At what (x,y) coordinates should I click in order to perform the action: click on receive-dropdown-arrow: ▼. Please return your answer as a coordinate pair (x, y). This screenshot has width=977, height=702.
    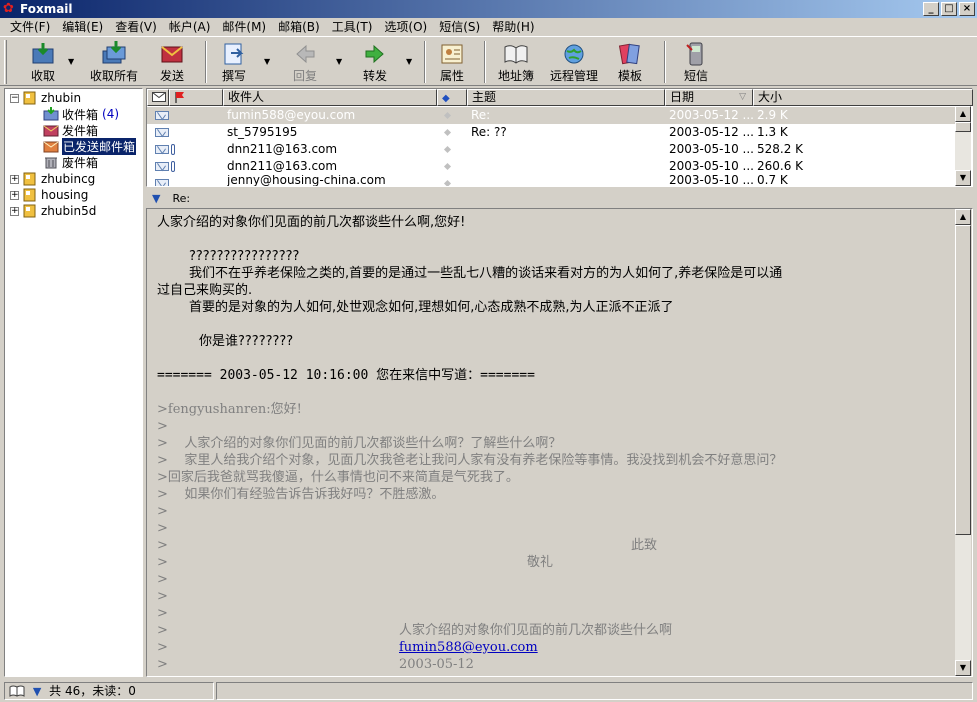
    Looking at the image, I should click on (71, 61).